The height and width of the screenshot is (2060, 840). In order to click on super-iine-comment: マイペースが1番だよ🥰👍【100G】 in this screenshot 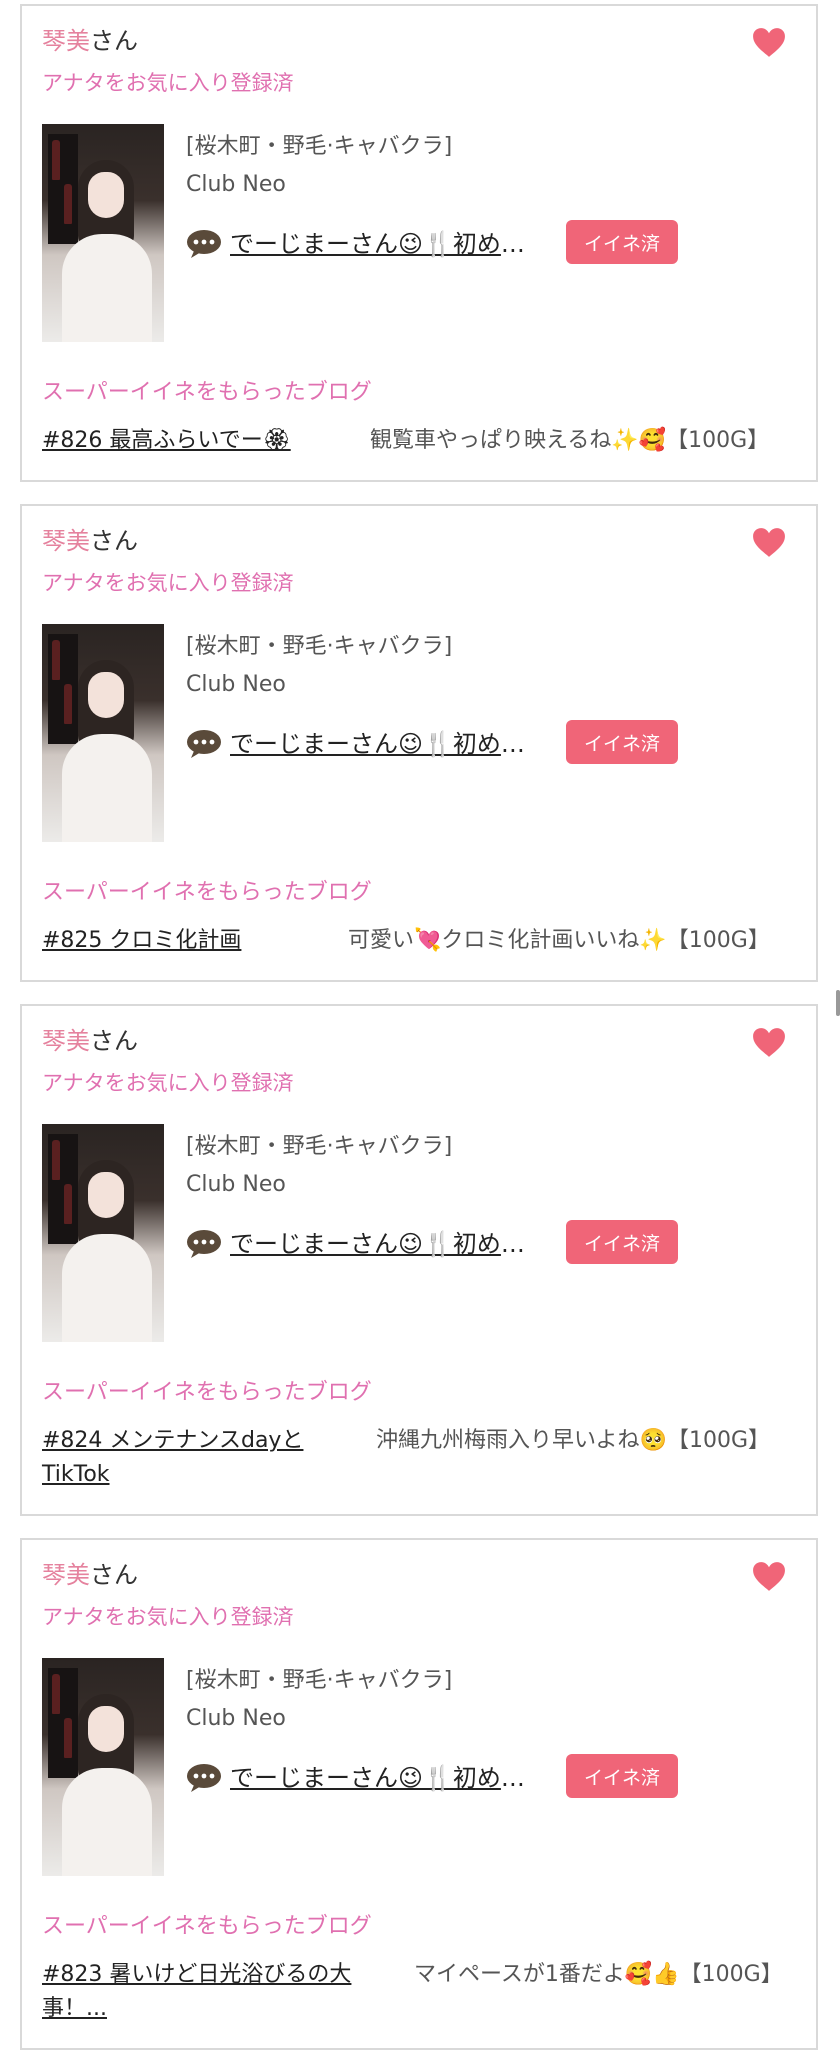, I will do `click(598, 1974)`.